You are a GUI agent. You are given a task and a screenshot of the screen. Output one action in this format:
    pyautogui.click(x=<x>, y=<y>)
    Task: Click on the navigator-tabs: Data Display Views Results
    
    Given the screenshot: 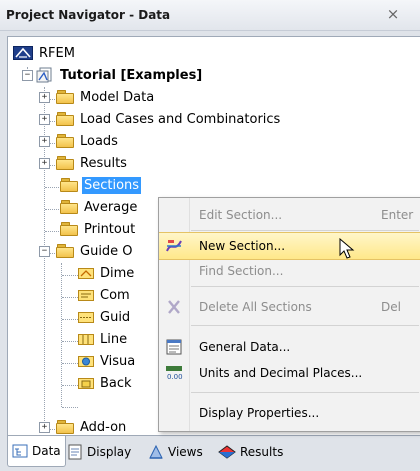 What is the action you would take?
    pyautogui.click(x=213, y=453)
    